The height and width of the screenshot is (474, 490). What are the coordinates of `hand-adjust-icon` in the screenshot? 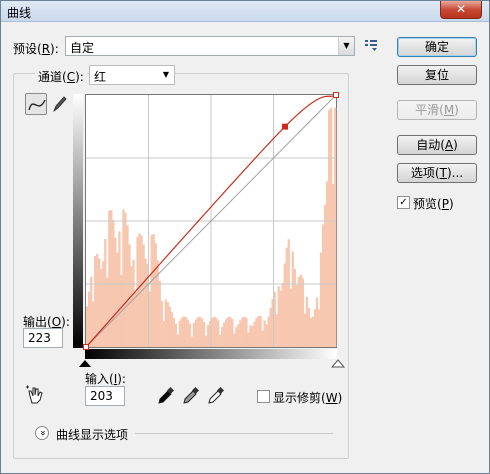 It's located at (35, 395).